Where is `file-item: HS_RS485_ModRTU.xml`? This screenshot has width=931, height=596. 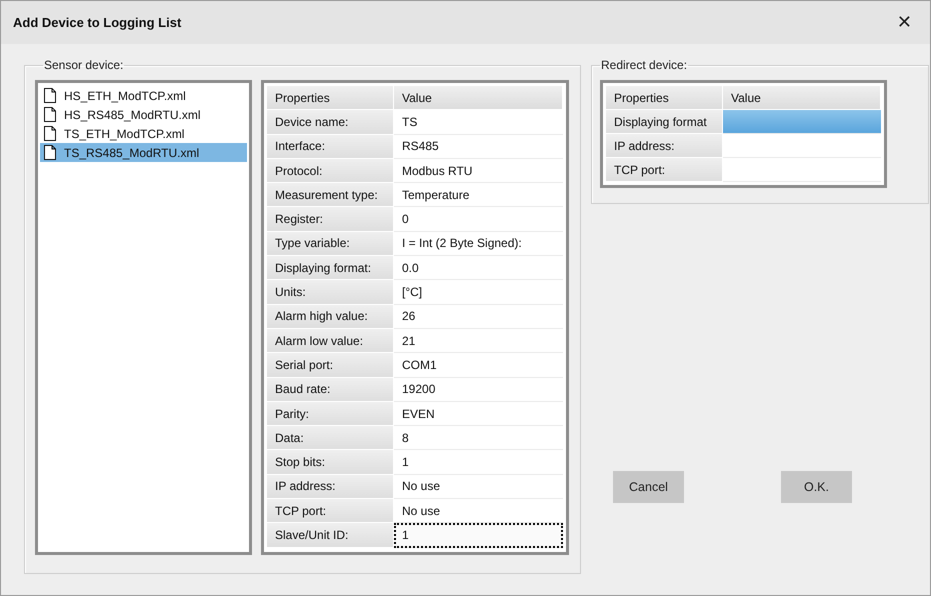
file-item: HS_RS485_ModRTU.xml is located at coordinates (143, 114).